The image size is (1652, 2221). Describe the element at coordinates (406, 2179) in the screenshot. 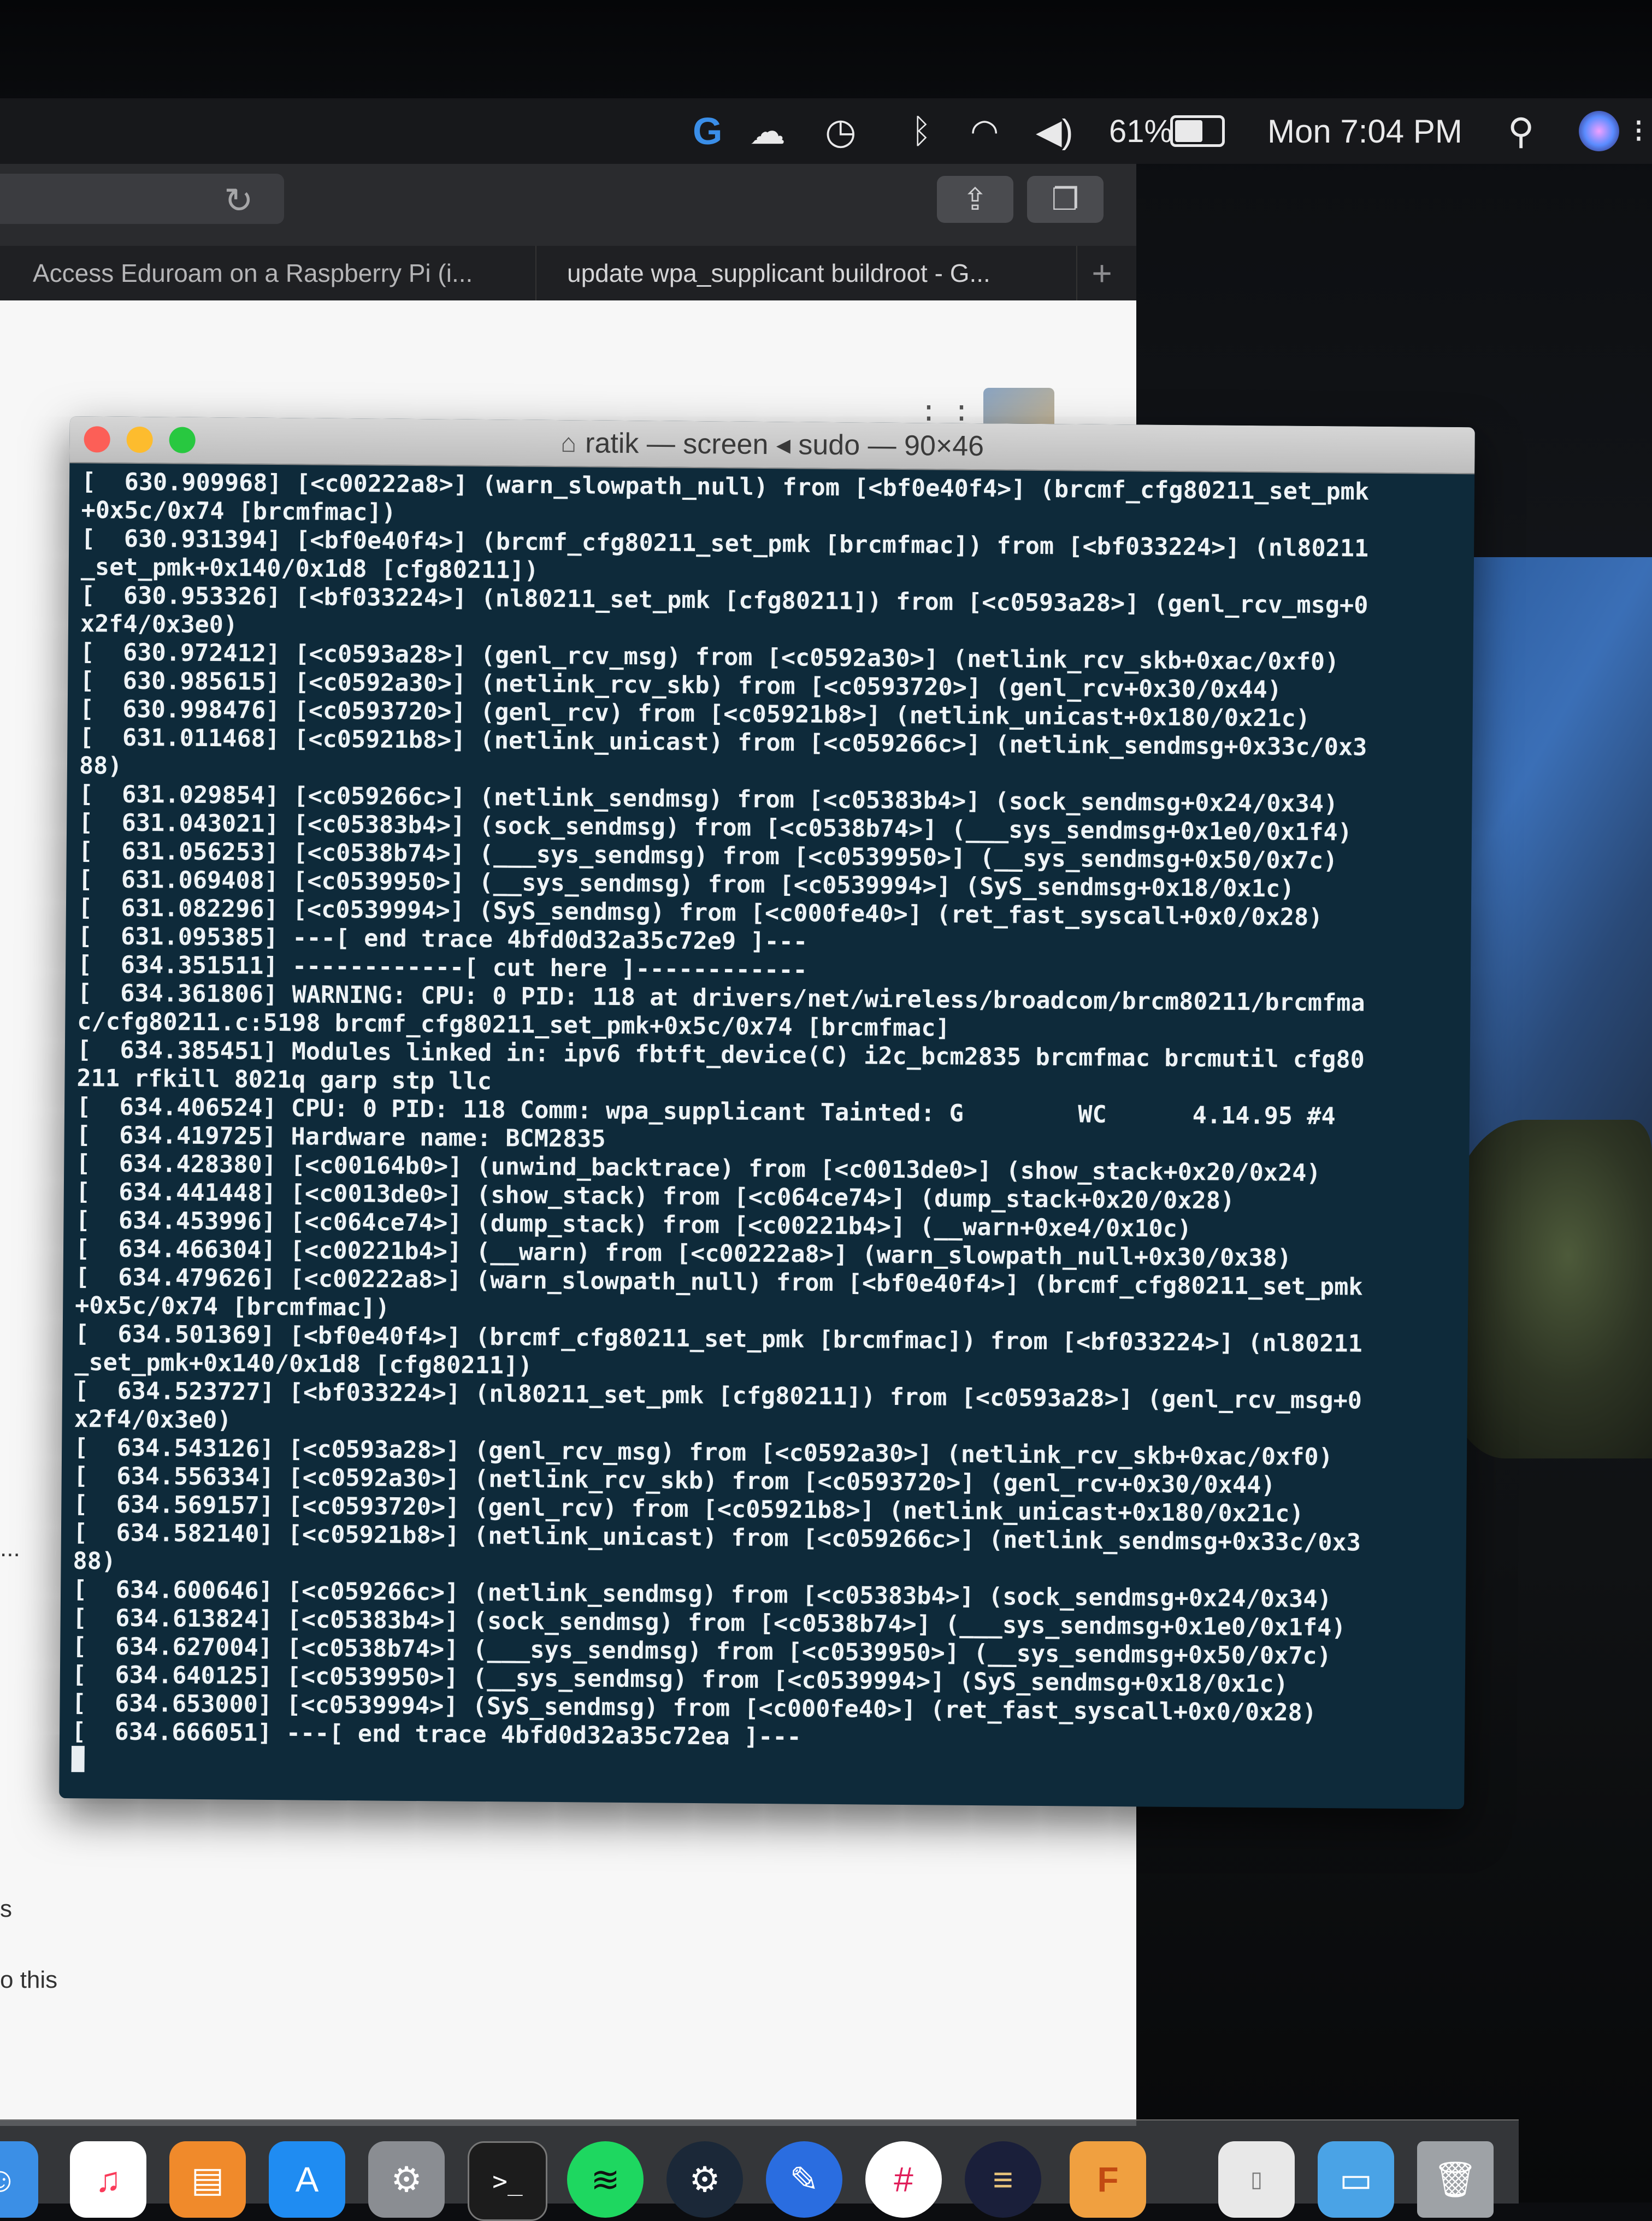

I see `system-preferences-icon: ⚙` at that location.